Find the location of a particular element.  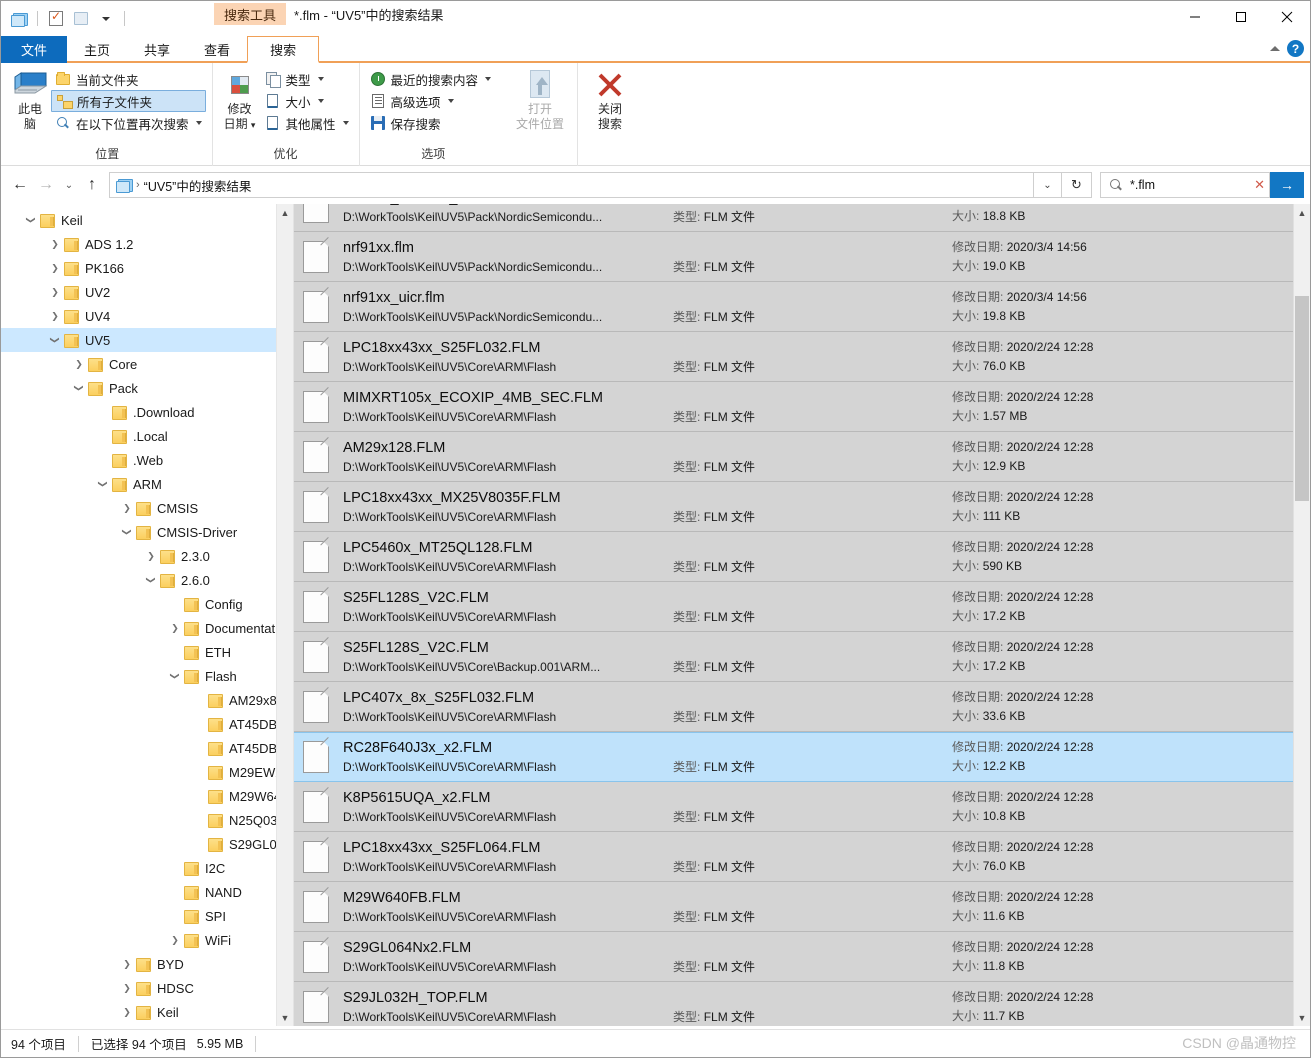

tree-item: ❯ UV2 is located at coordinates (147, 292).